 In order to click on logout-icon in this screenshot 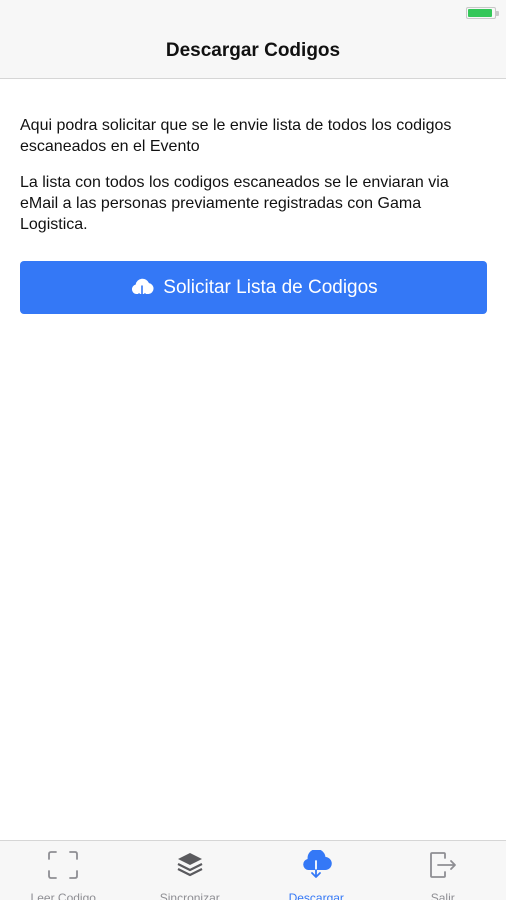, I will do `click(443, 865)`.